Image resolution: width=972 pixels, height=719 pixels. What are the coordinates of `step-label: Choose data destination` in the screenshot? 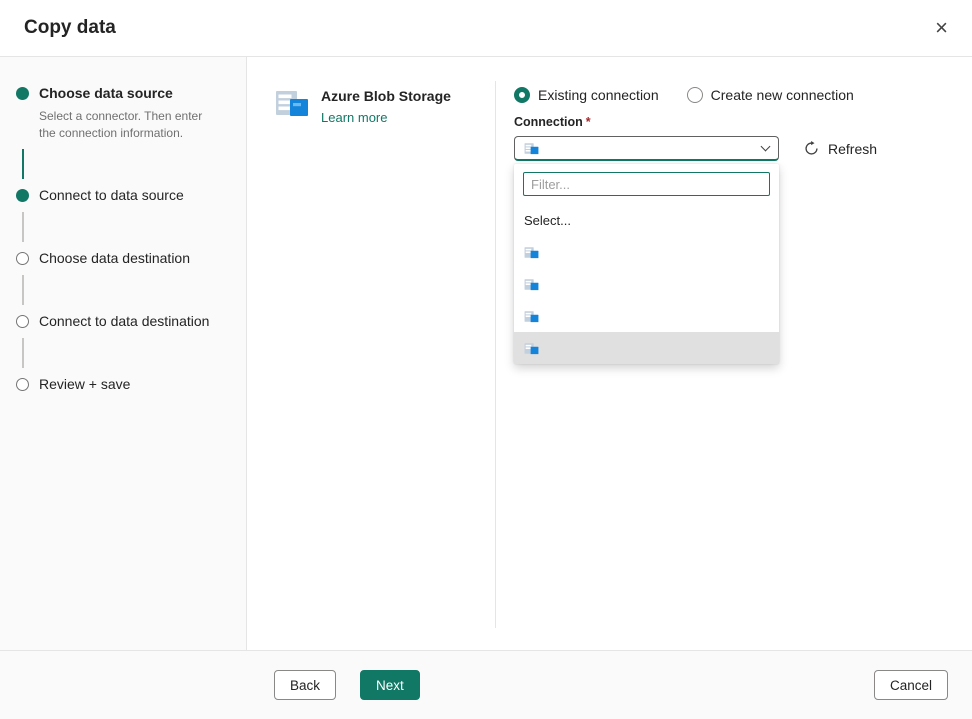 It's located at (114, 257).